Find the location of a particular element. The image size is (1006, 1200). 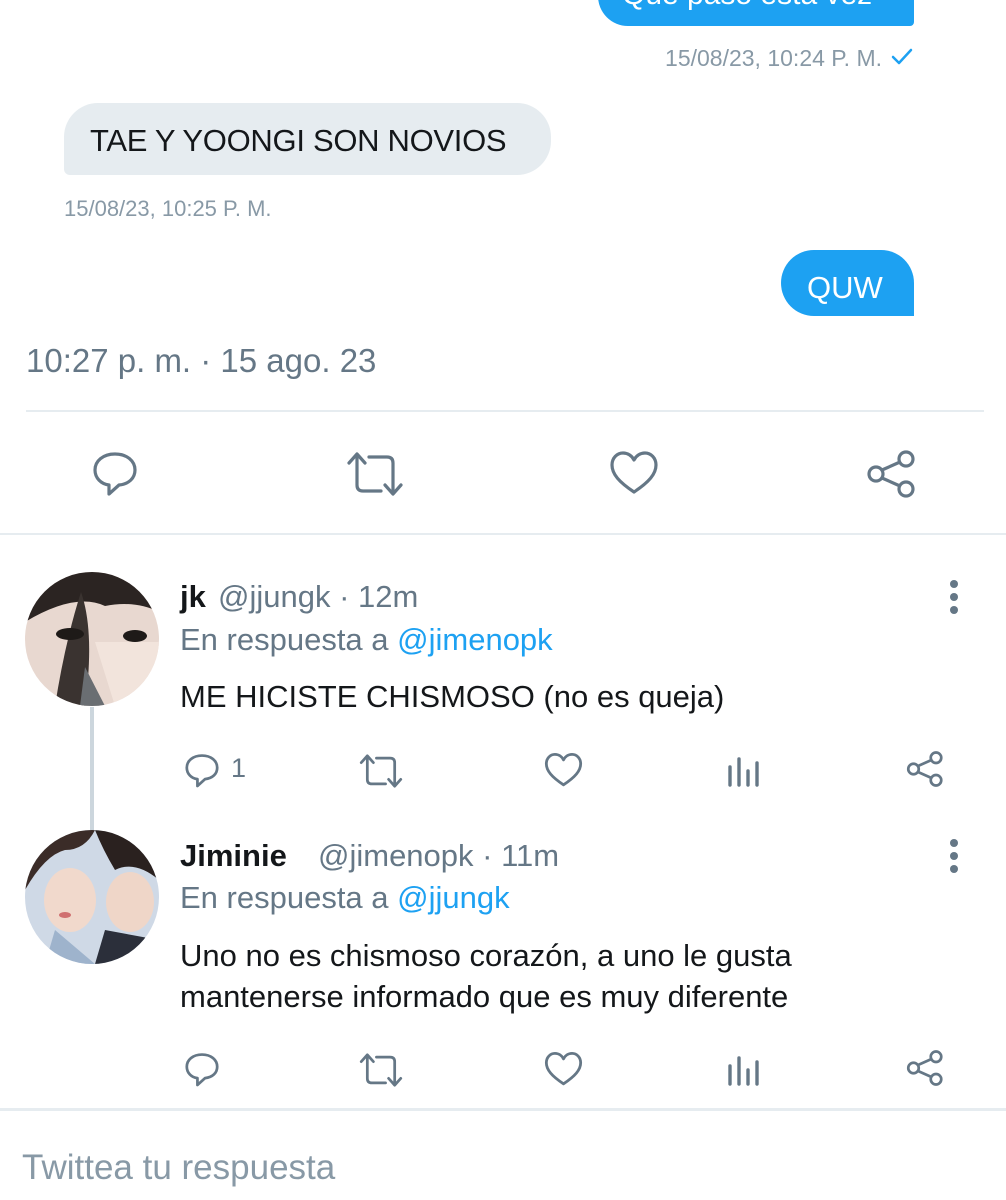

sent-message-text: Que paso esta vez is located at coordinates (747, 6).